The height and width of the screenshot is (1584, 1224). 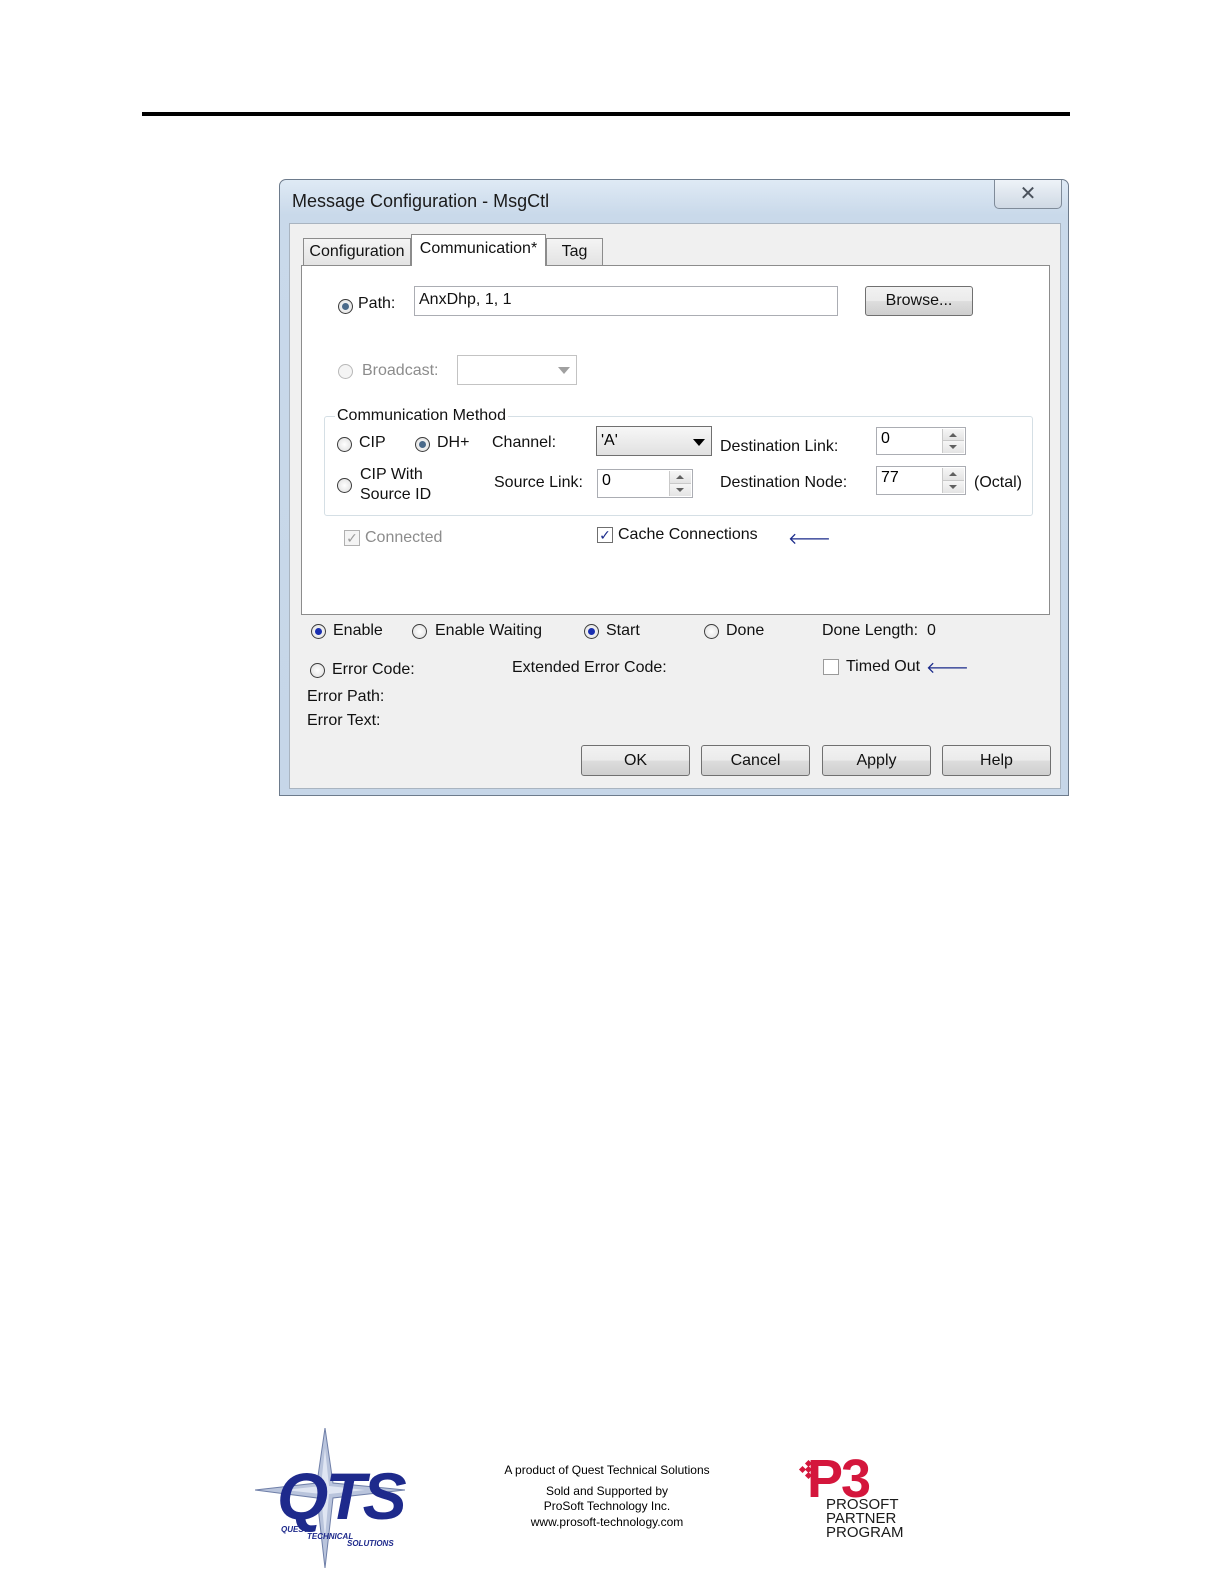 I want to click on destination-link-stepper: 0, so click(x=921, y=441).